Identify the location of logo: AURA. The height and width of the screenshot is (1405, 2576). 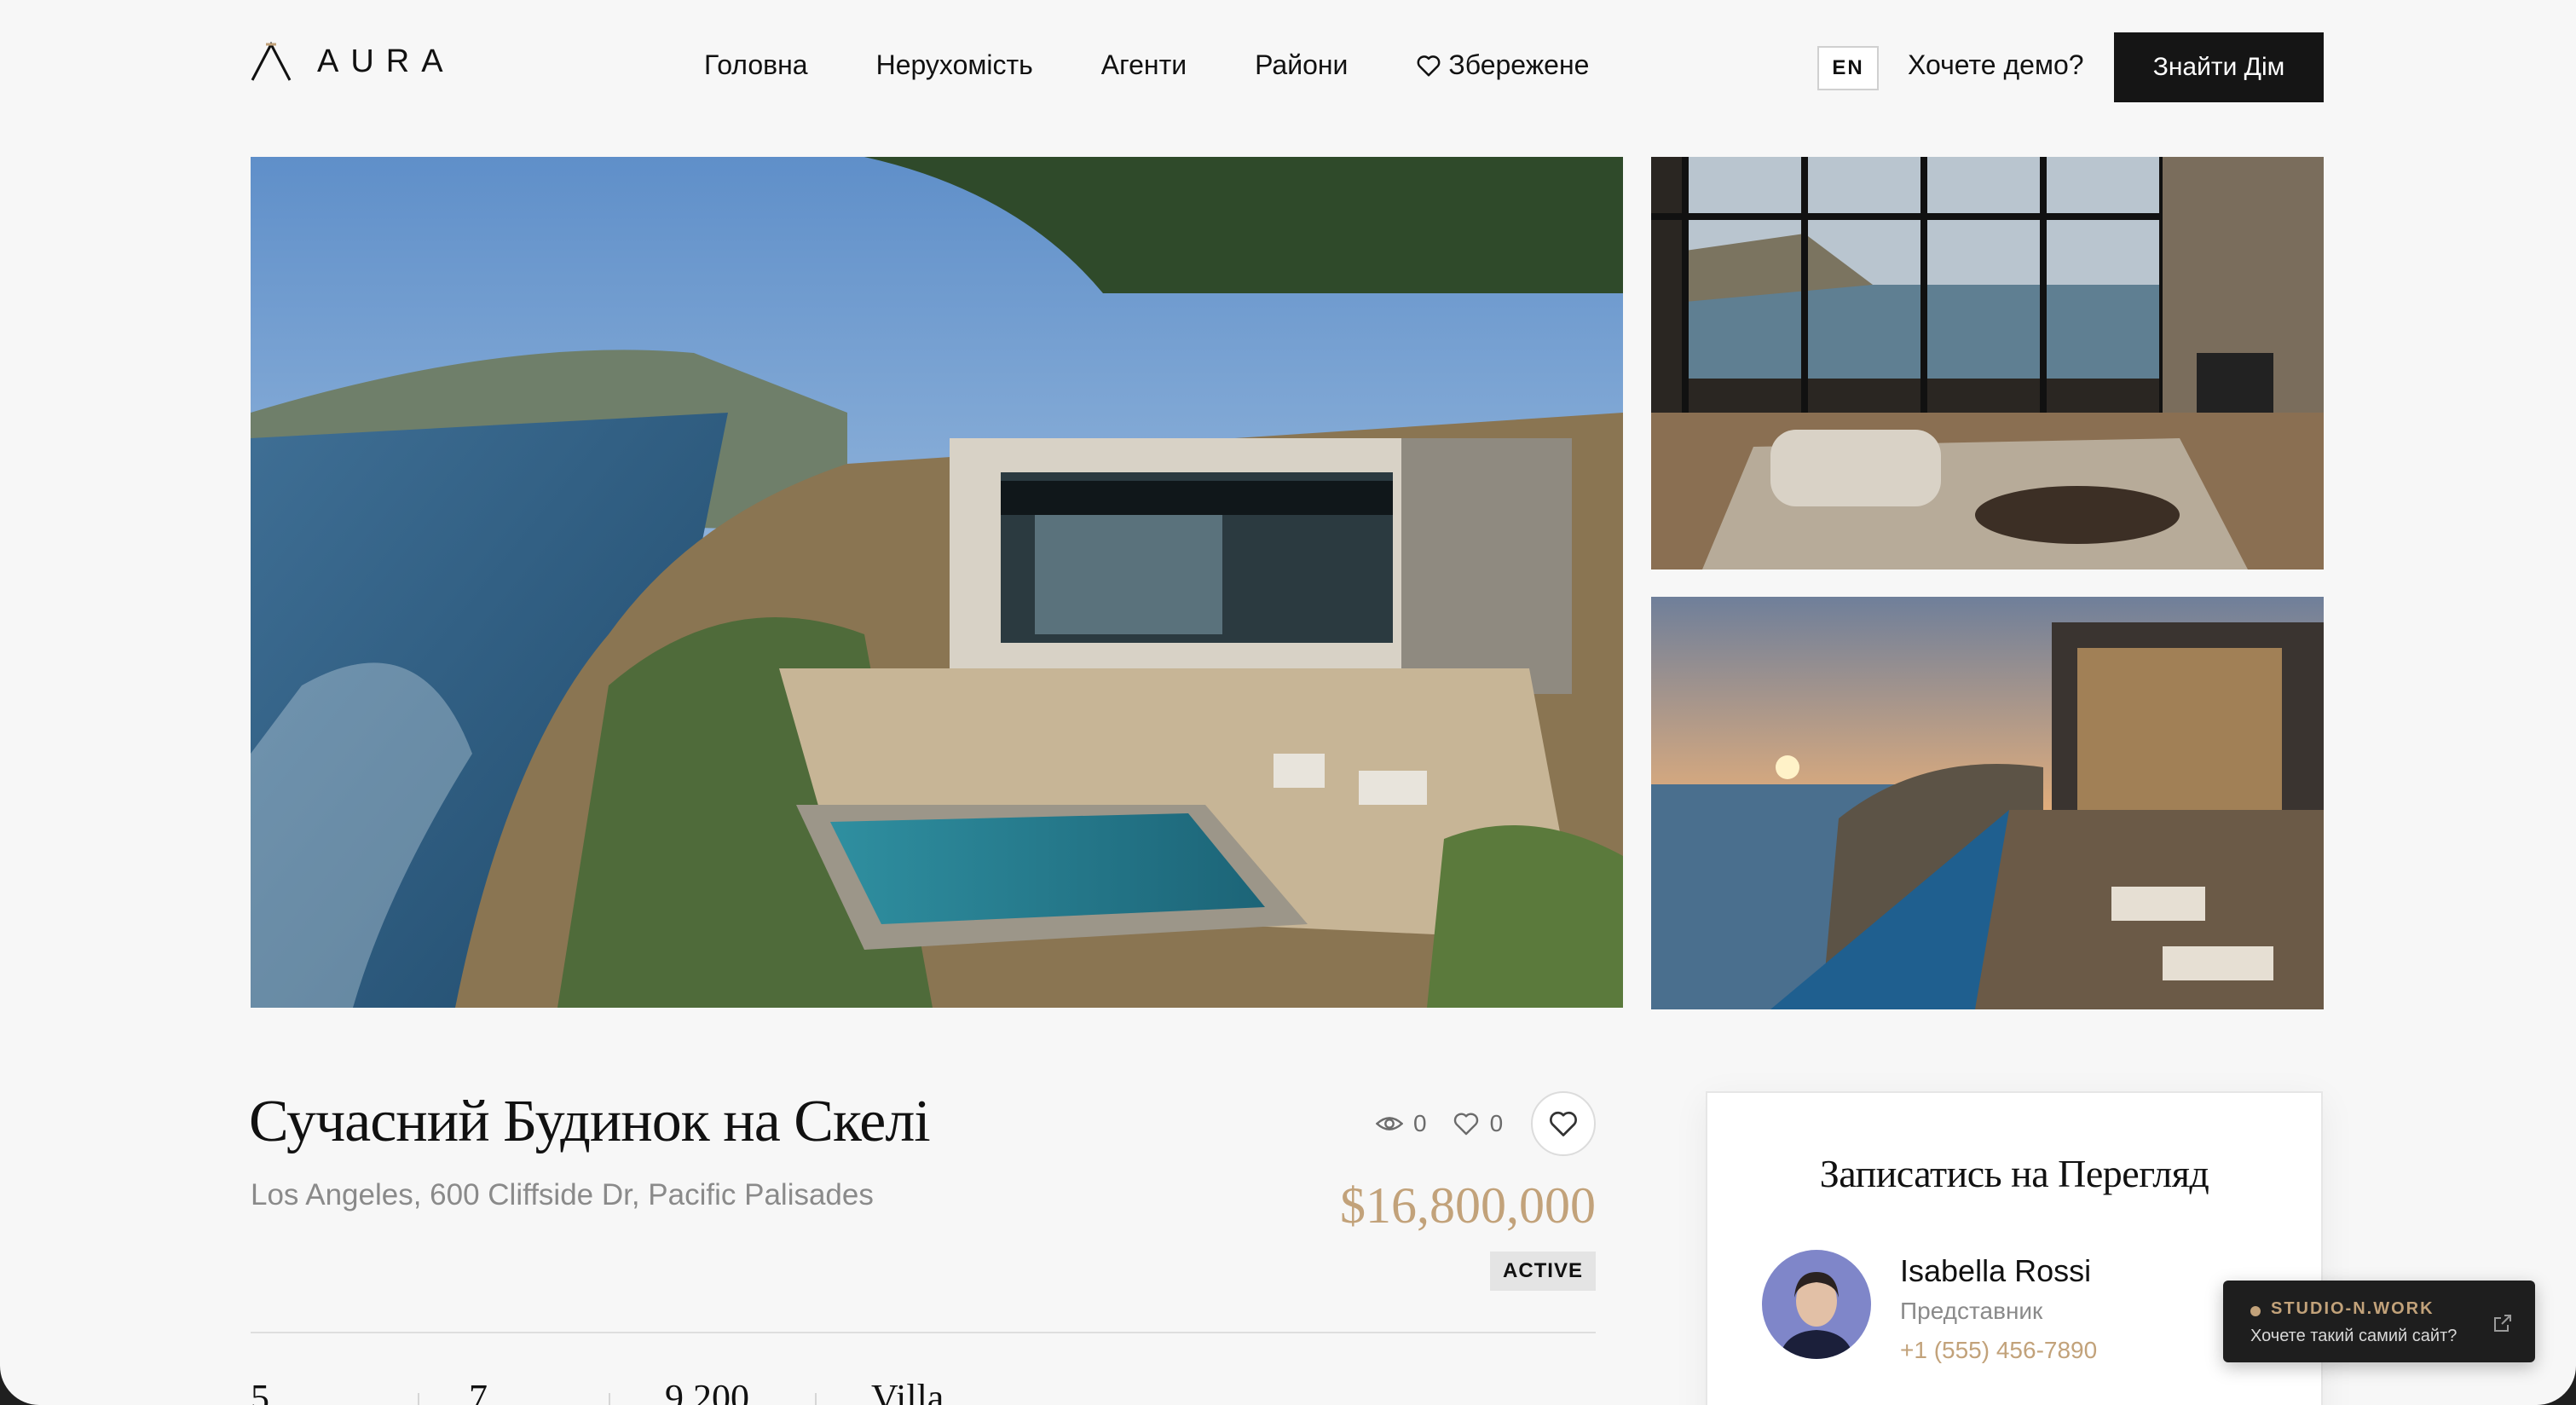
(352, 62).